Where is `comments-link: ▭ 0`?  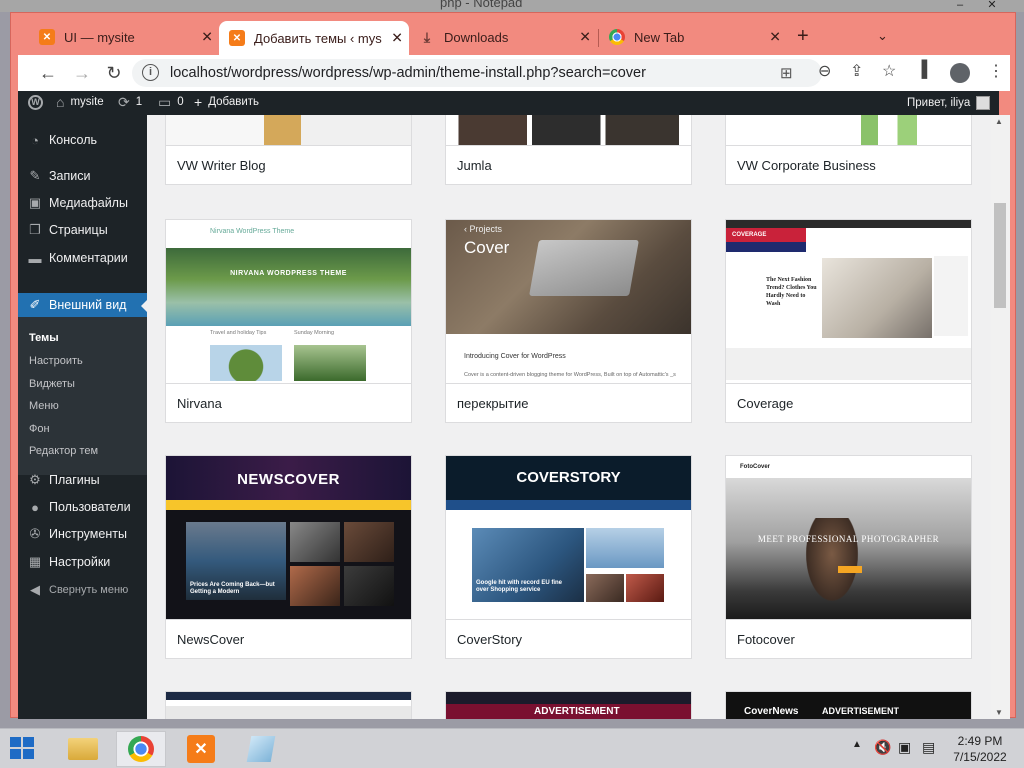 comments-link: ▭ 0 is located at coordinates (171, 102).